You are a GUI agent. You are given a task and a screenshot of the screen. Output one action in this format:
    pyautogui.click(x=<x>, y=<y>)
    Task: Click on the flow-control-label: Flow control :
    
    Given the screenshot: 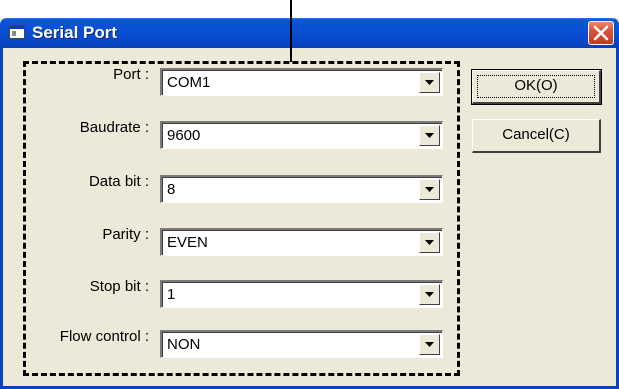 What is the action you would take?
    pyautogui.click(x=104, y=336)
    